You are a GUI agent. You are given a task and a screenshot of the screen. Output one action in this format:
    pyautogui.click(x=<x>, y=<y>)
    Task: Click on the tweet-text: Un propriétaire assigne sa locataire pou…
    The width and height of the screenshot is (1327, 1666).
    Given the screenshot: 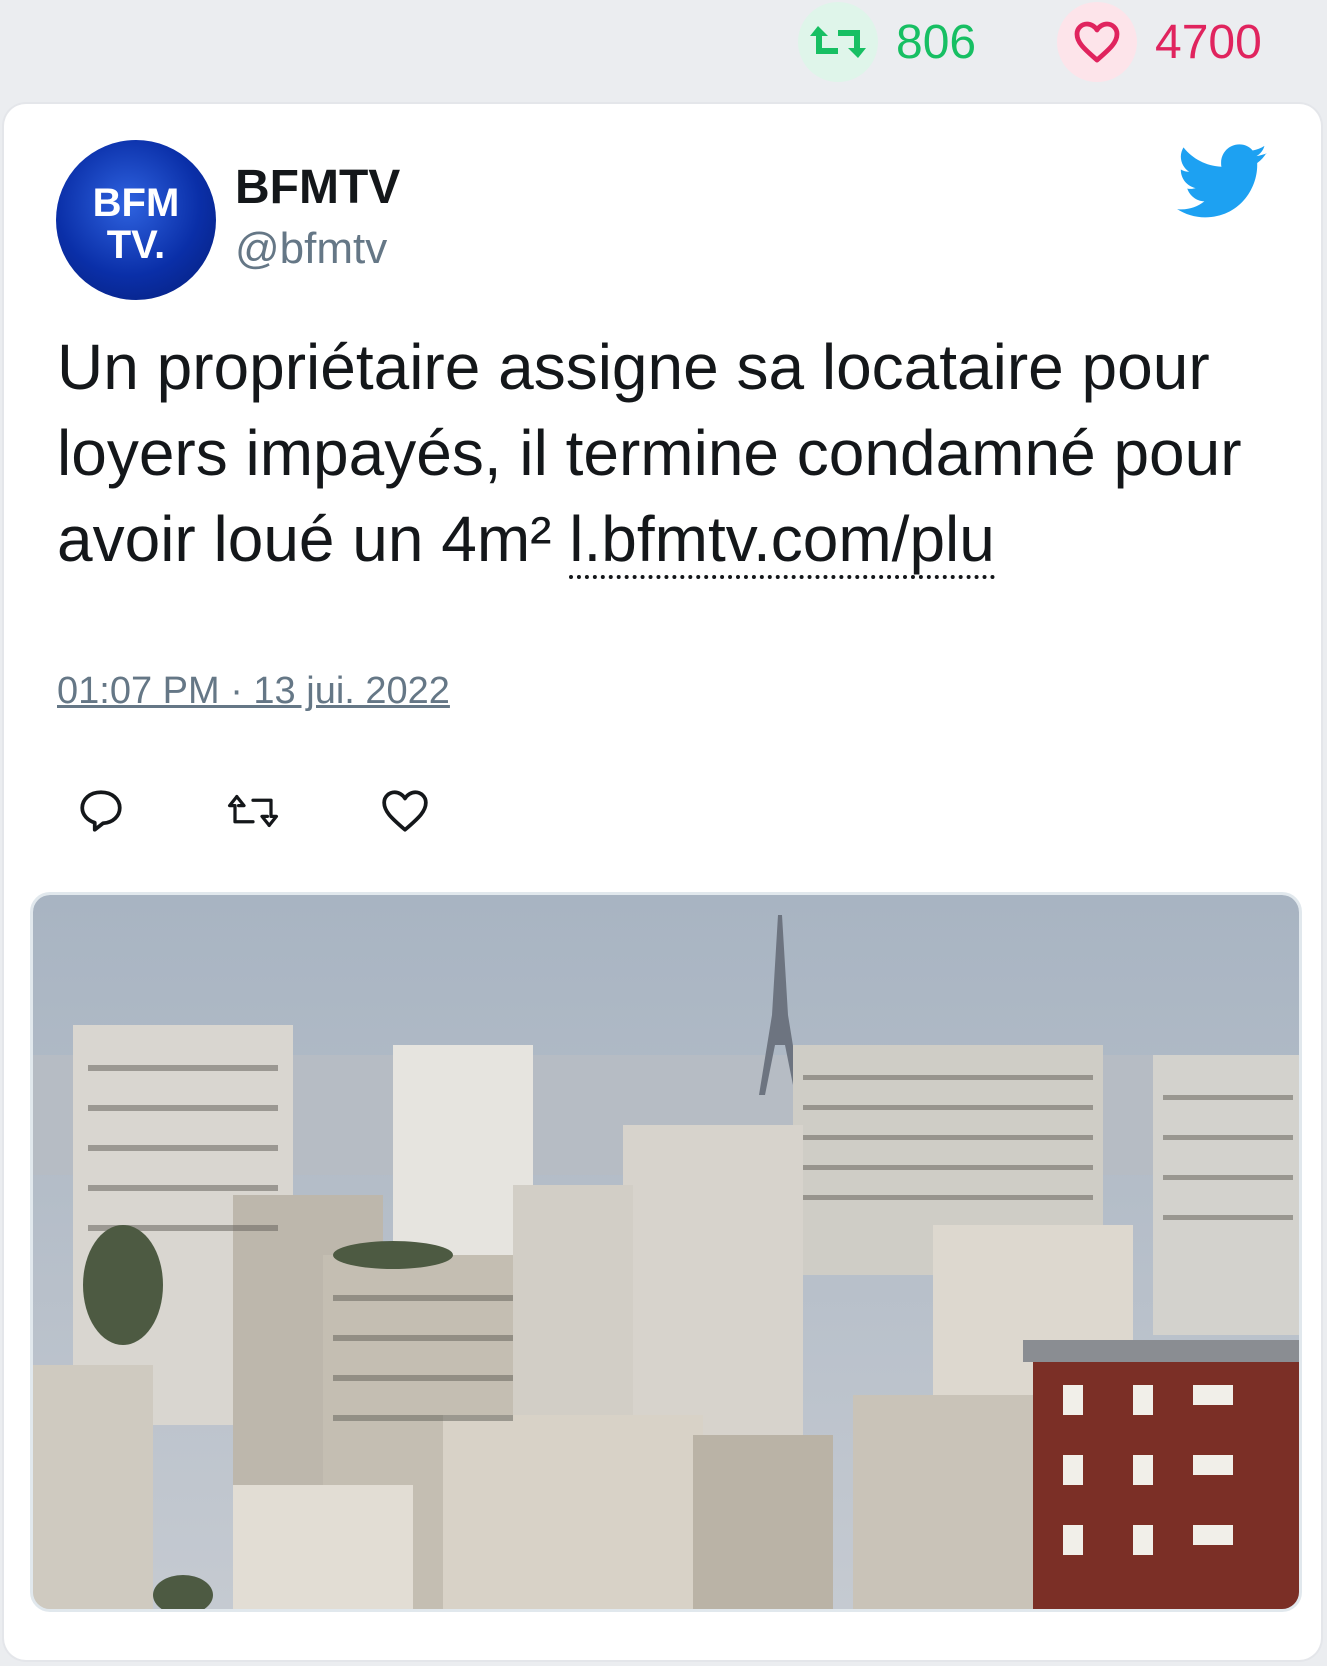 What is the action you would take?
    pyautogui.click(x=667, y=453)
    